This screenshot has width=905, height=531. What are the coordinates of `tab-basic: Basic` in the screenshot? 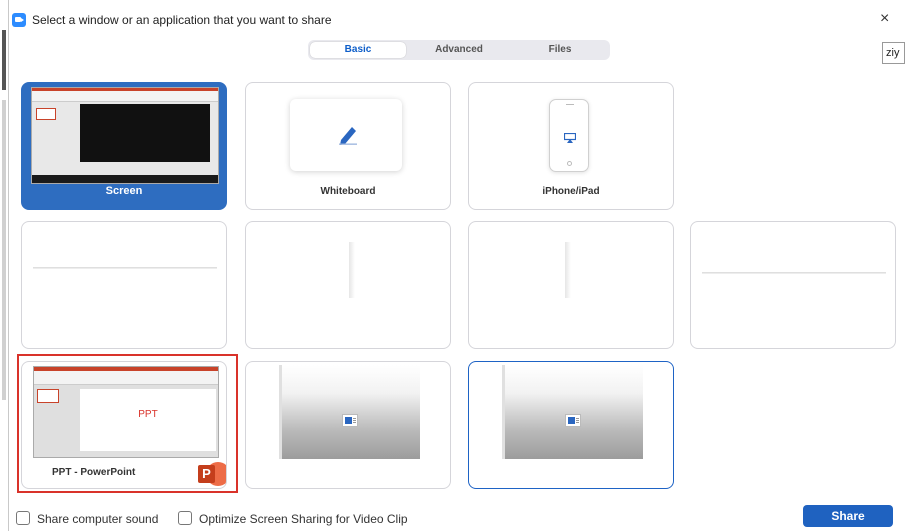 It's located at (358, 50).